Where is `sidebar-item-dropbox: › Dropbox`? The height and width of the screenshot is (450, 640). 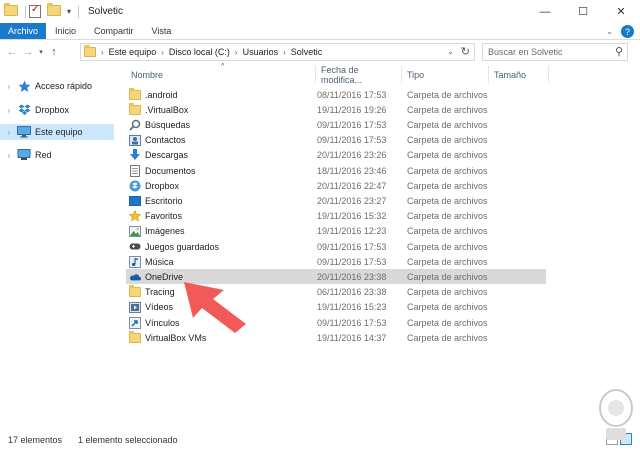 sidebar-item-dropbox: › Dropbox is located at coordinates (57, 110).